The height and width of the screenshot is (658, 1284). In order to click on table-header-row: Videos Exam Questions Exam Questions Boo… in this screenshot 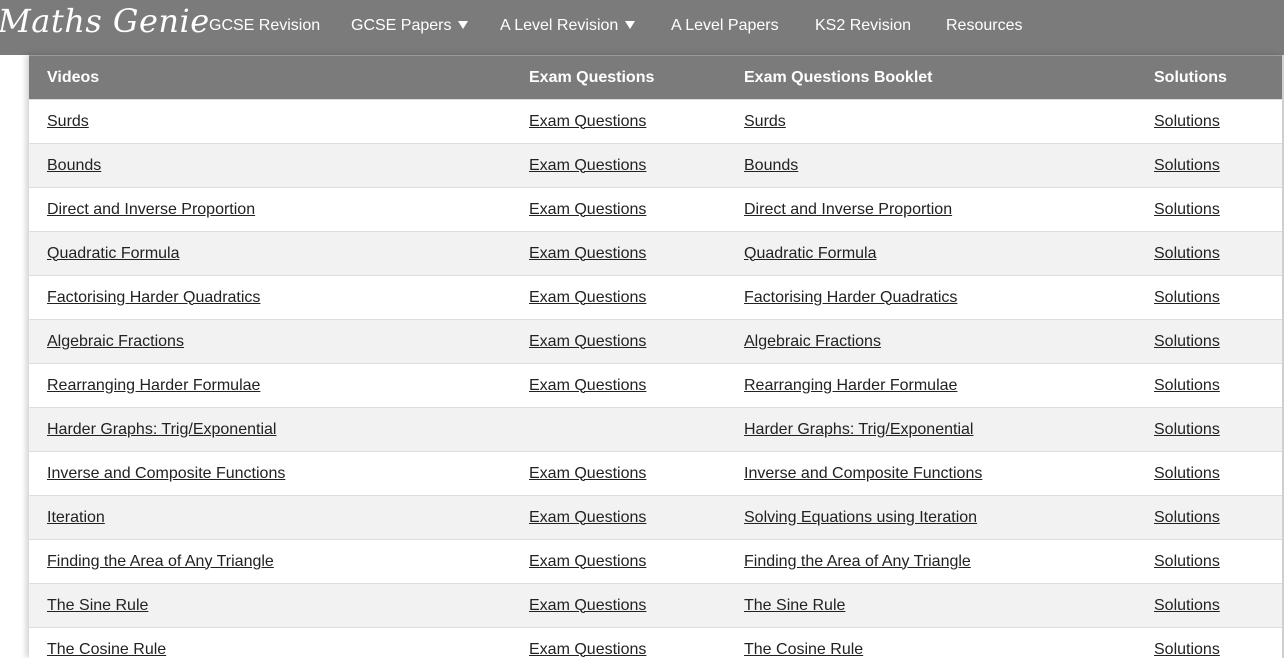, I will do `click(656, 77)`.